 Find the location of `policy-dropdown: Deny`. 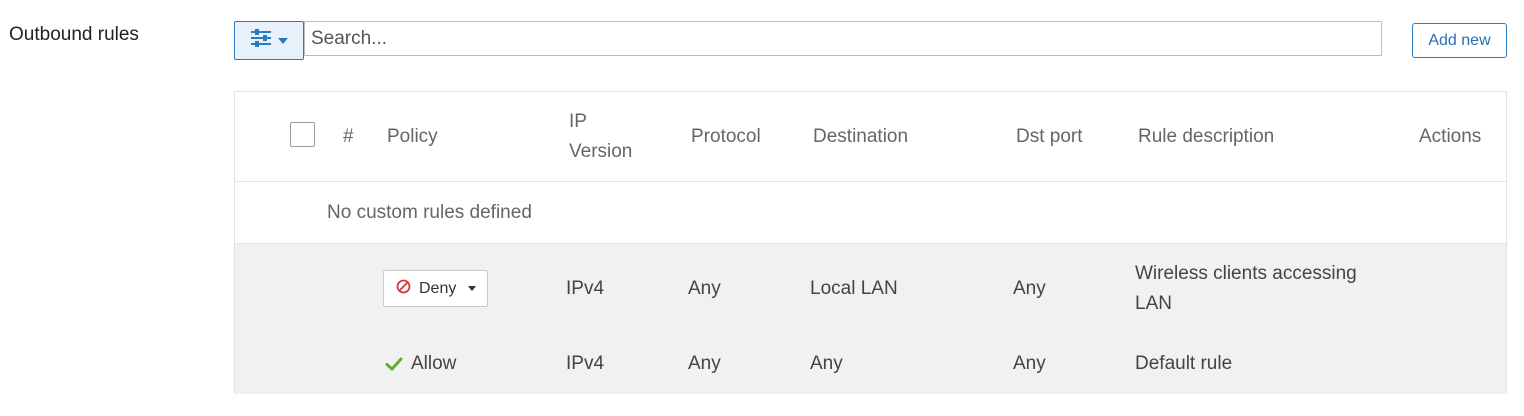

policy-dropdown: Deny is located at coordinates (435, 288).